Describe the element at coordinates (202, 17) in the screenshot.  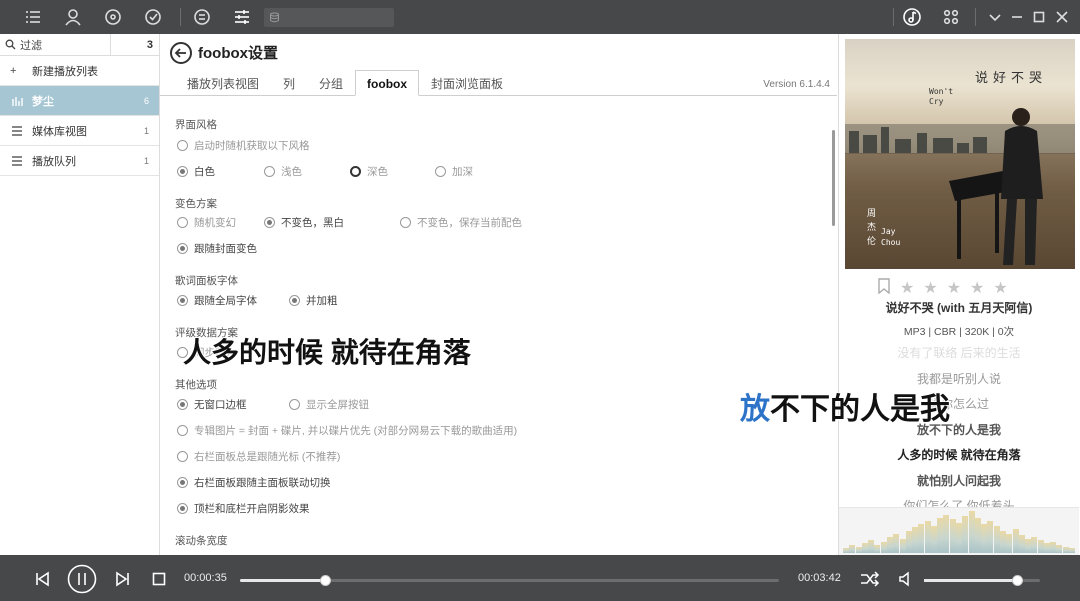
I see `queue-icon` at that location.